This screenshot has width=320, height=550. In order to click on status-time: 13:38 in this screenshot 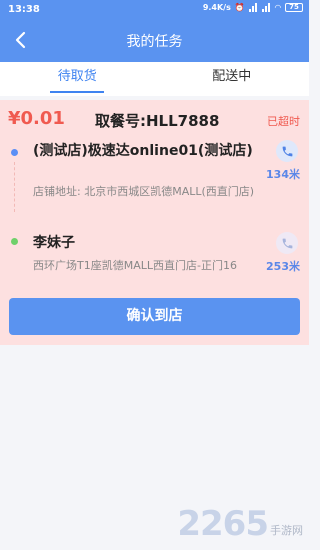, I will do `click(24, 9)`.